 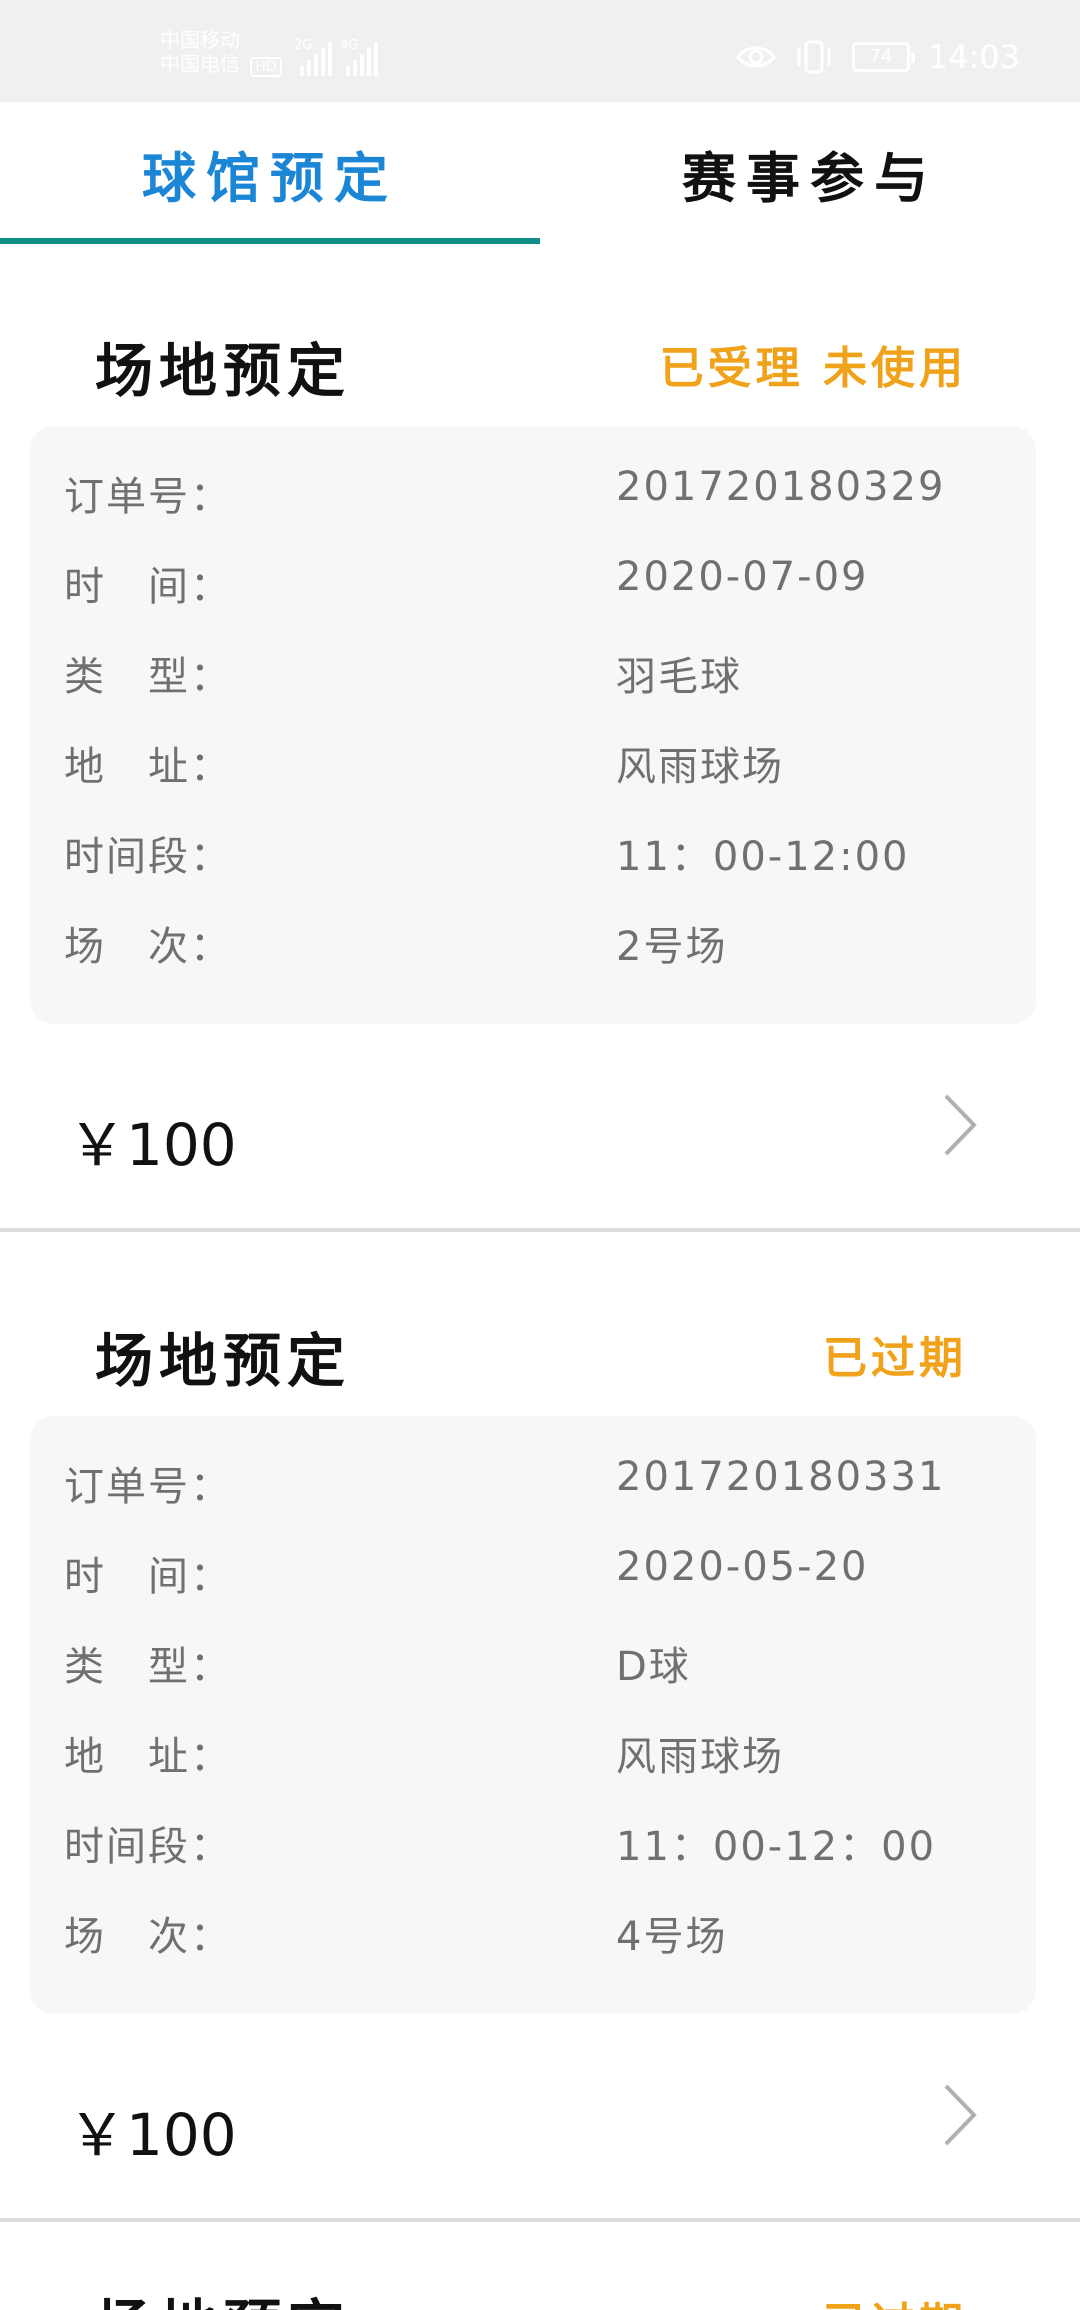 I want to click on detail-value: 2020-07-09, so click(x=742, y=577).